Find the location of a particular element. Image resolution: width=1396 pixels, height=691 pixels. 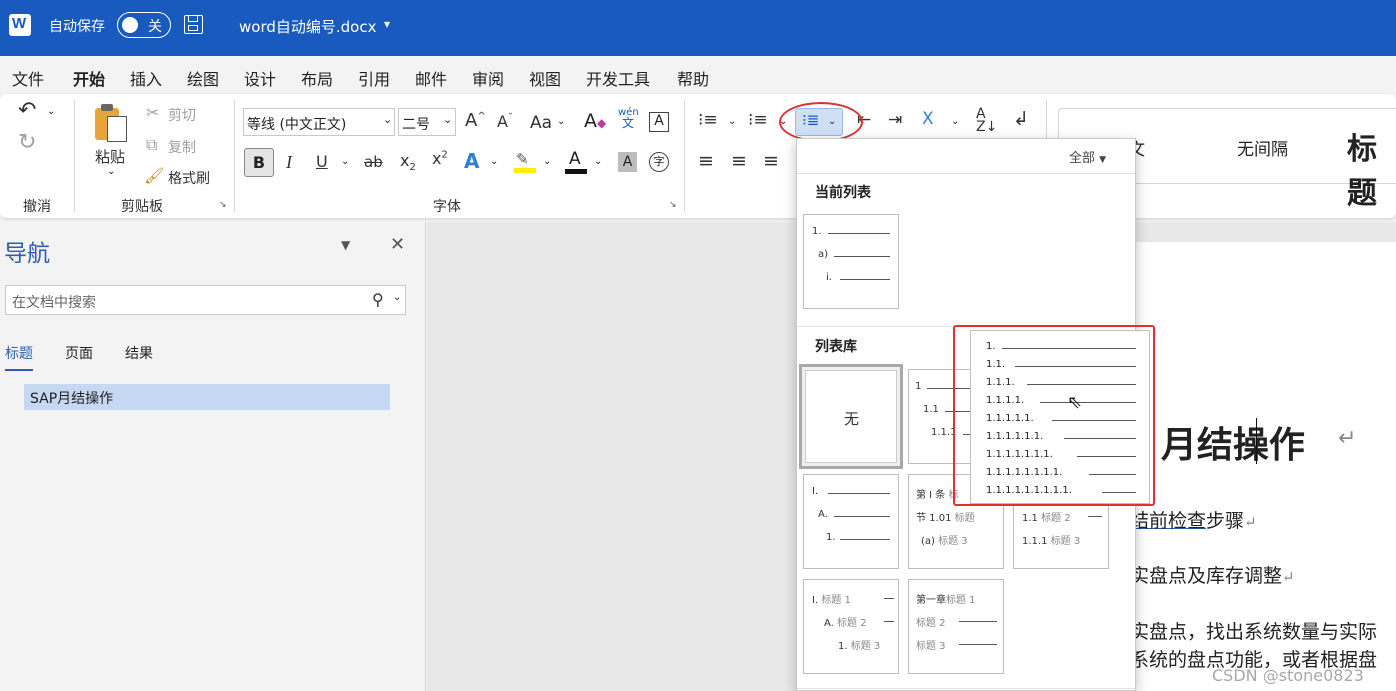

tab-developer: 开发工具 is located at coordinates (618, 78).